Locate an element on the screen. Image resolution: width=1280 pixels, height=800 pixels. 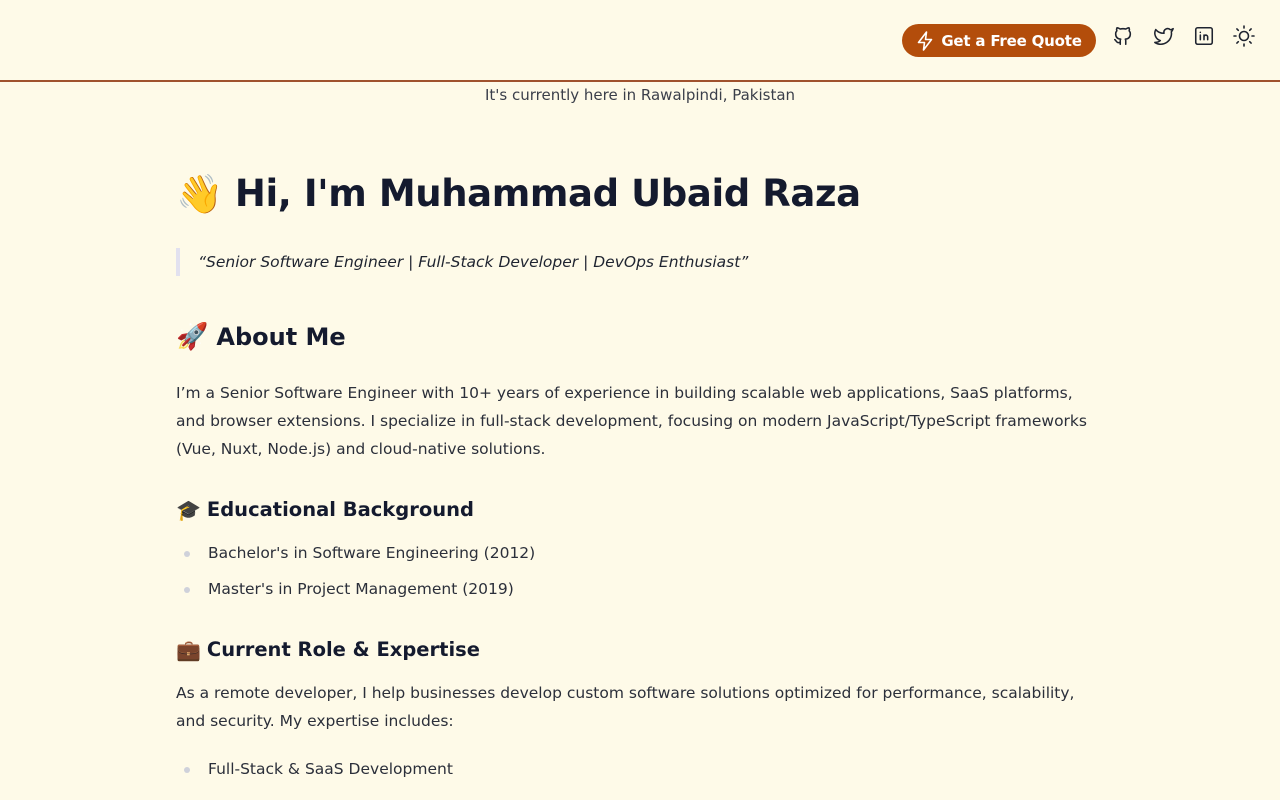
briefcase-icon: 💼 is located at coordinates (188, 649).